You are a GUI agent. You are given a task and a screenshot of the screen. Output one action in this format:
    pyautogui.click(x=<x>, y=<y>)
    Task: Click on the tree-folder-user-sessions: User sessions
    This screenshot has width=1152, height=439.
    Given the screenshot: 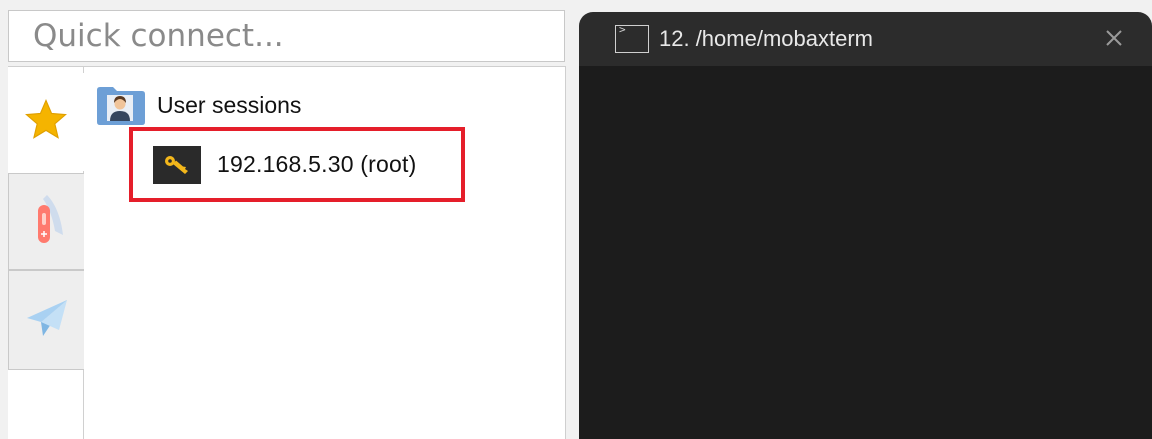 What is the action you would take?
    pyautogui.click(x=198, y=105)
    